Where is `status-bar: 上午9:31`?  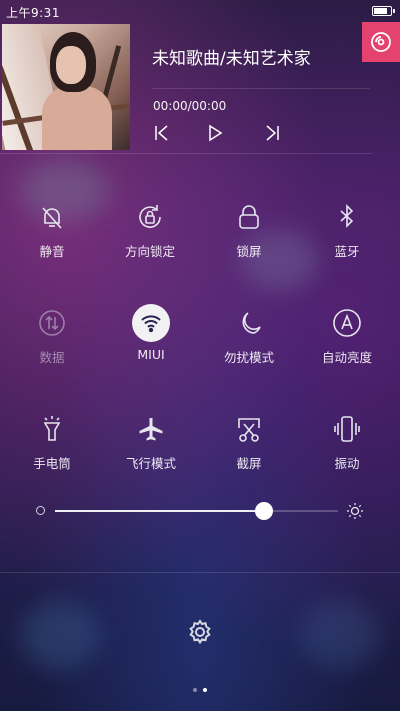
status-bar: 上午9:31 is located at coordinates (200, 11).